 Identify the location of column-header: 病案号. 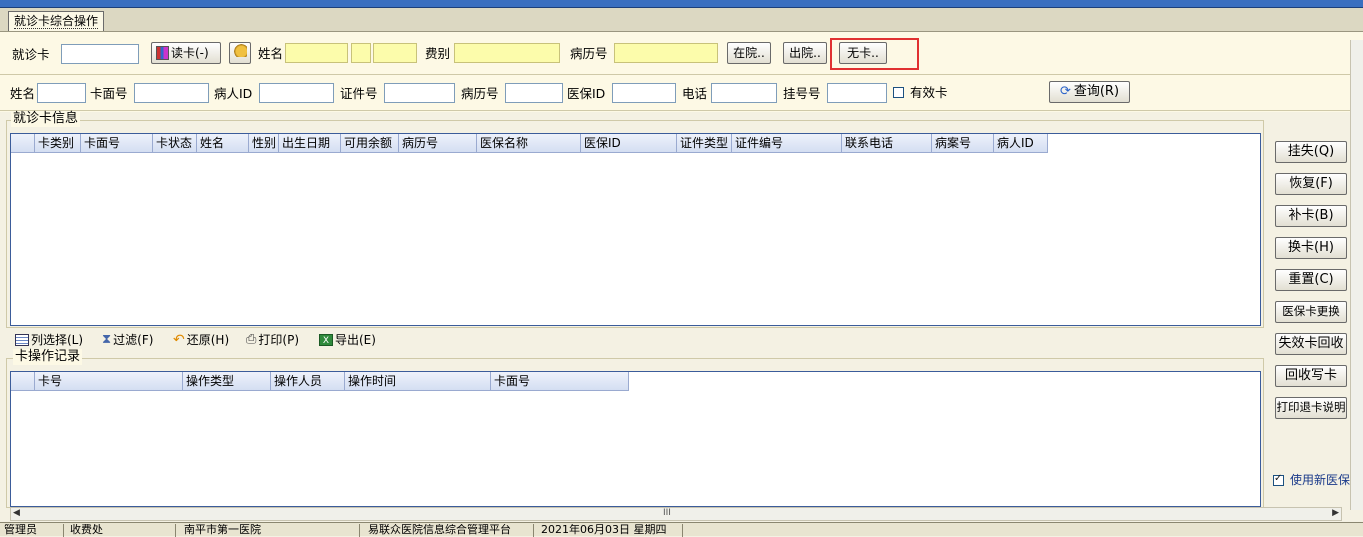
(963, 143).